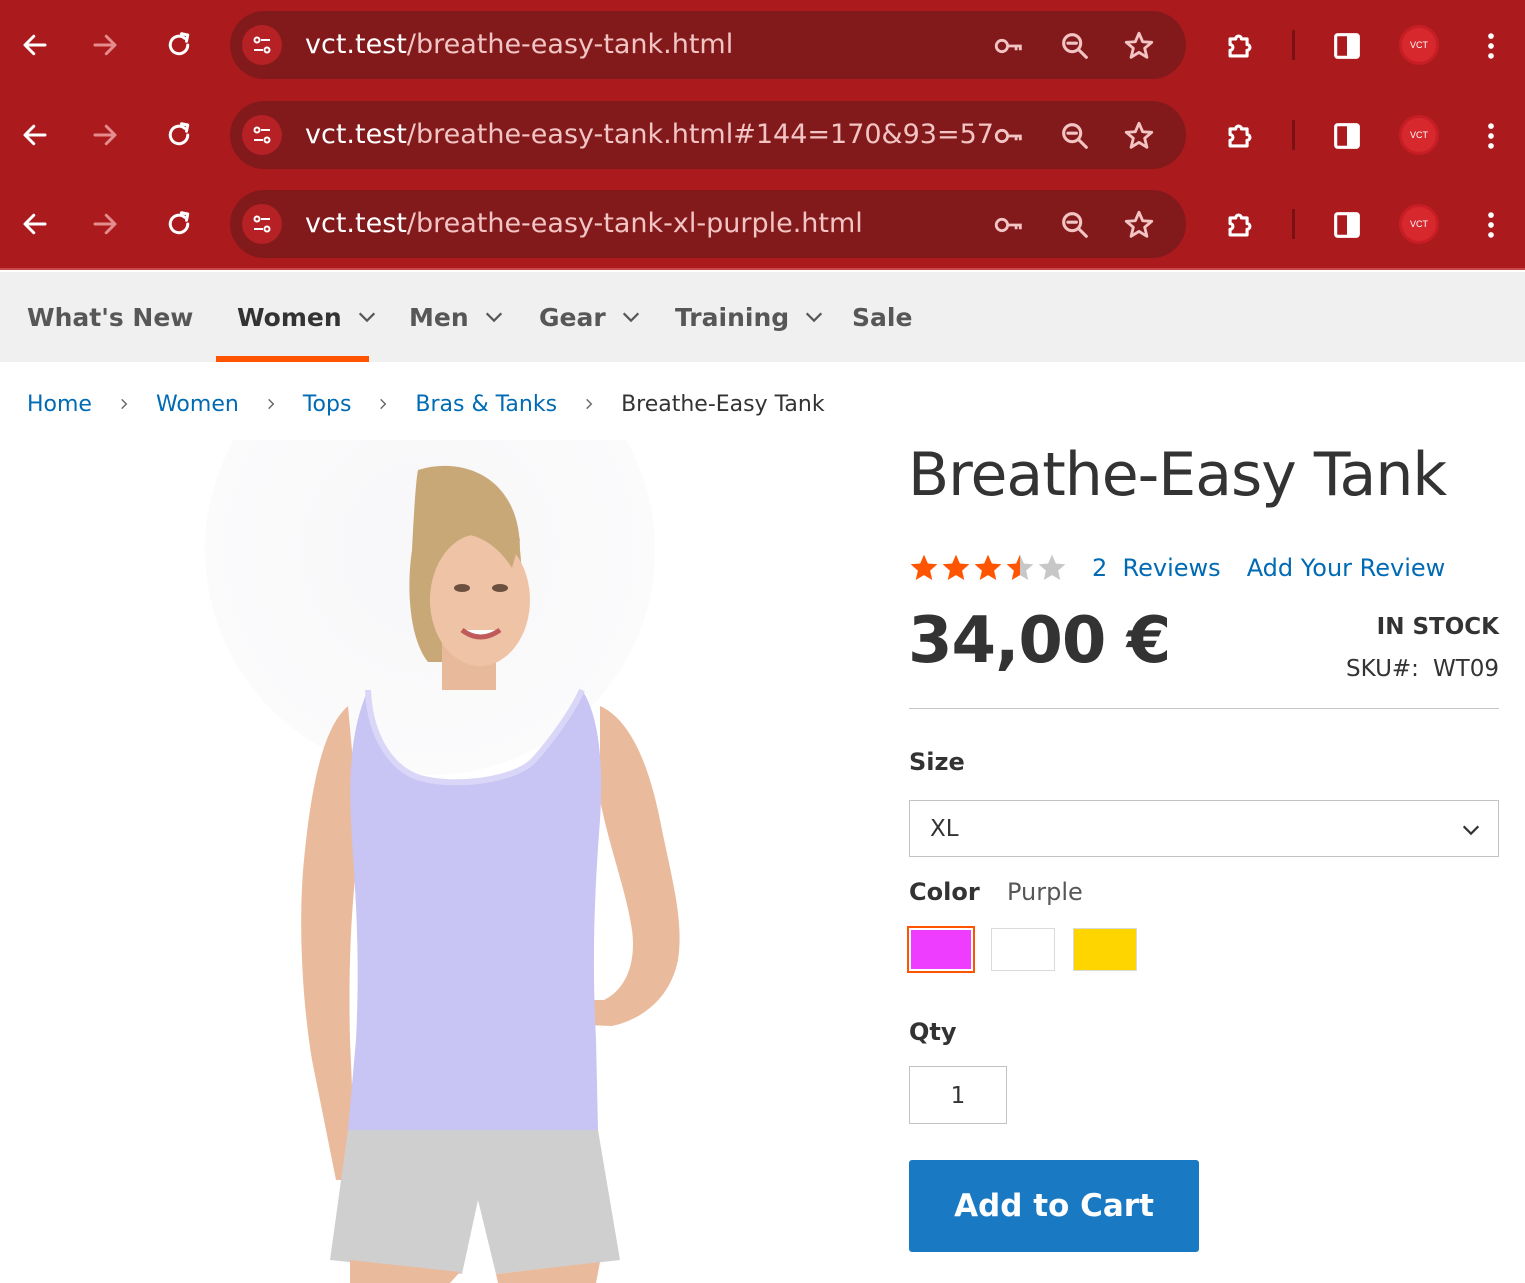  Describe the element at coordinates (486, 404) in the screenshot. I see `breadcrumb-link: Bras & Tanks` at that location.